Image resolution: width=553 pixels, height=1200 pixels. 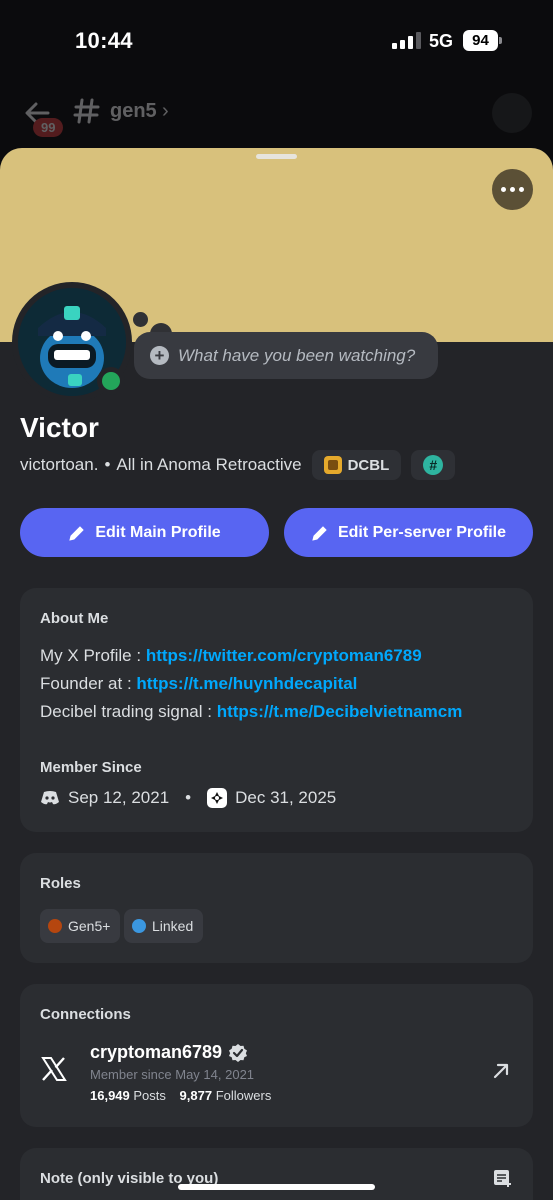 I want to click on posts-count: 16,949, so click(x=110, y=1095).